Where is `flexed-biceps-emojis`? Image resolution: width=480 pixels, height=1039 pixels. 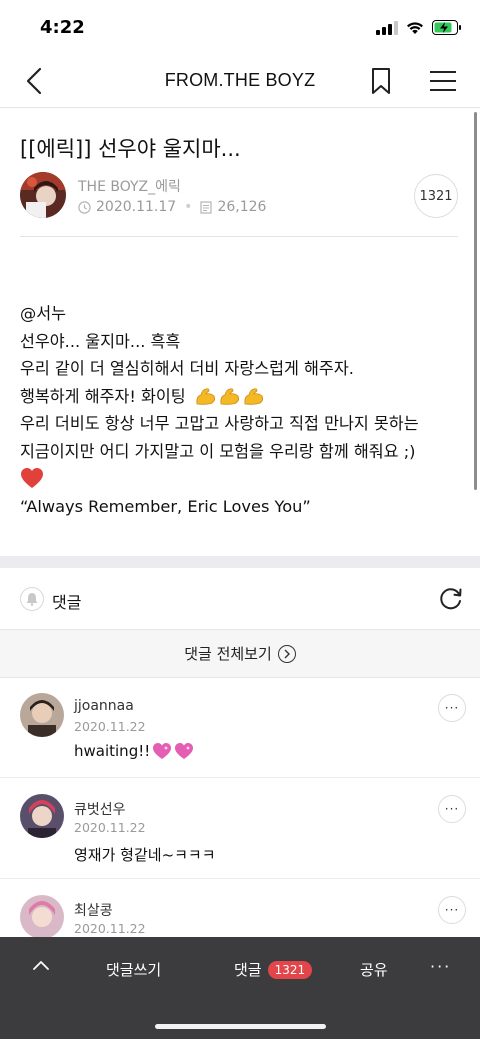
flexed-biceps-emojis is located at coordinates (230, 396).